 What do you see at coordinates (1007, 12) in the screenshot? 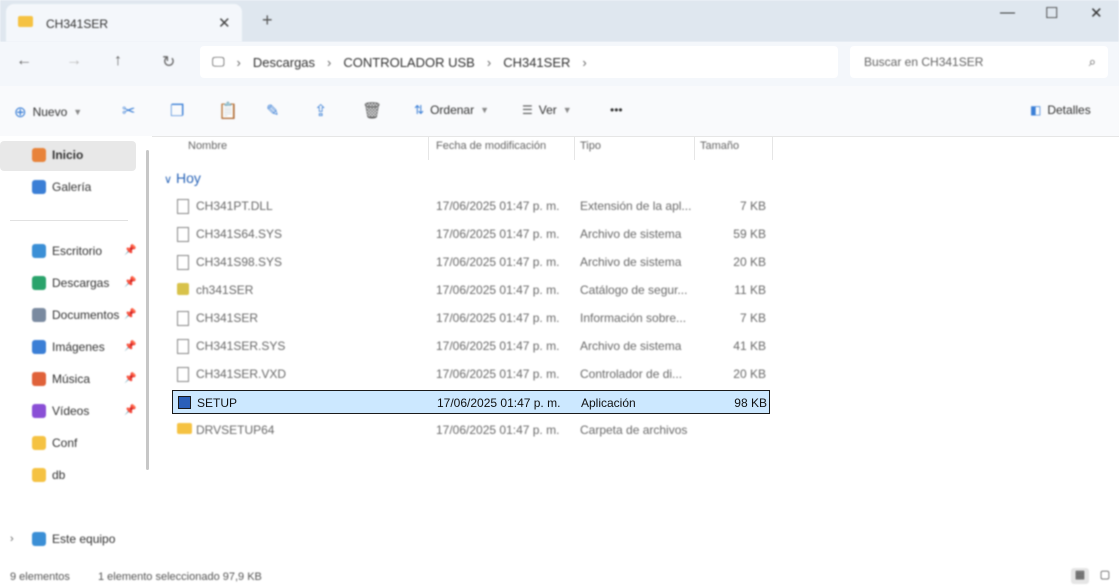
I see `minimize-button: —` at bounding box center [1007, 12].